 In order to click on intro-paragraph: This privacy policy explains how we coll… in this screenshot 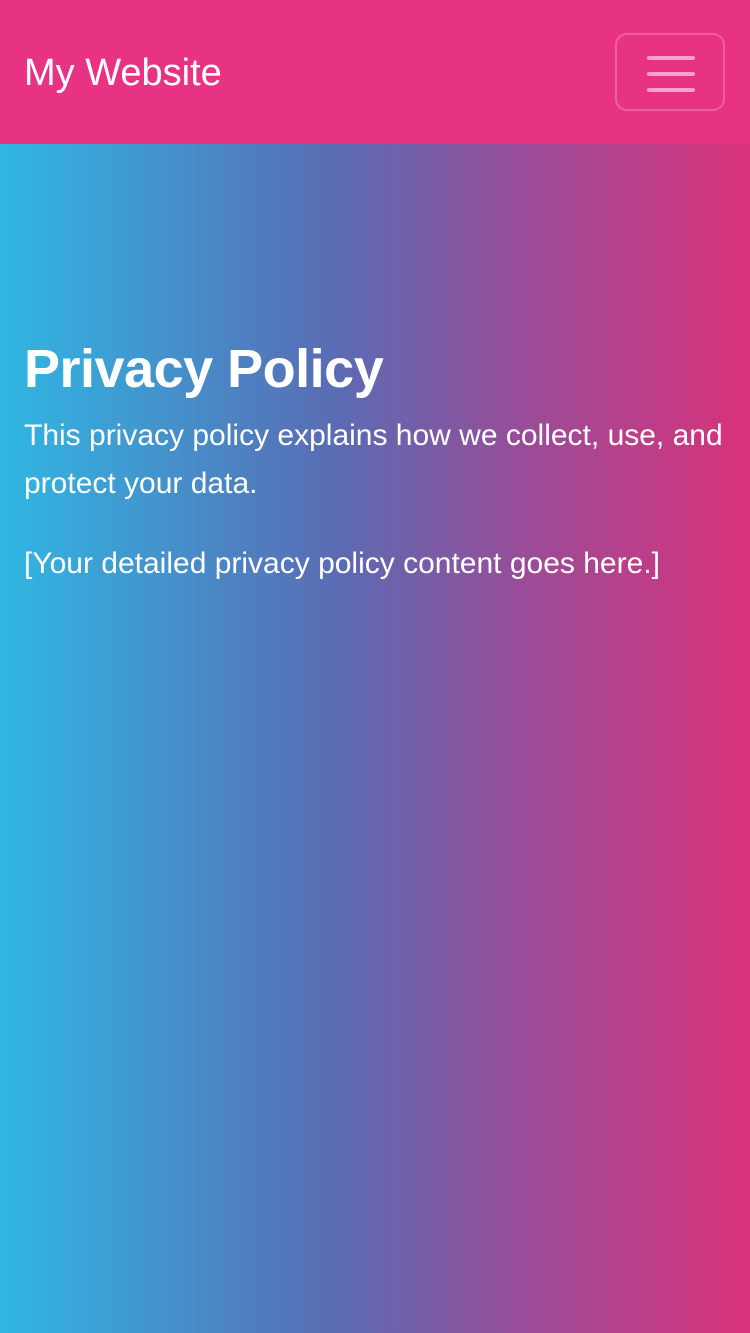, I will do `click(373, 459)`.